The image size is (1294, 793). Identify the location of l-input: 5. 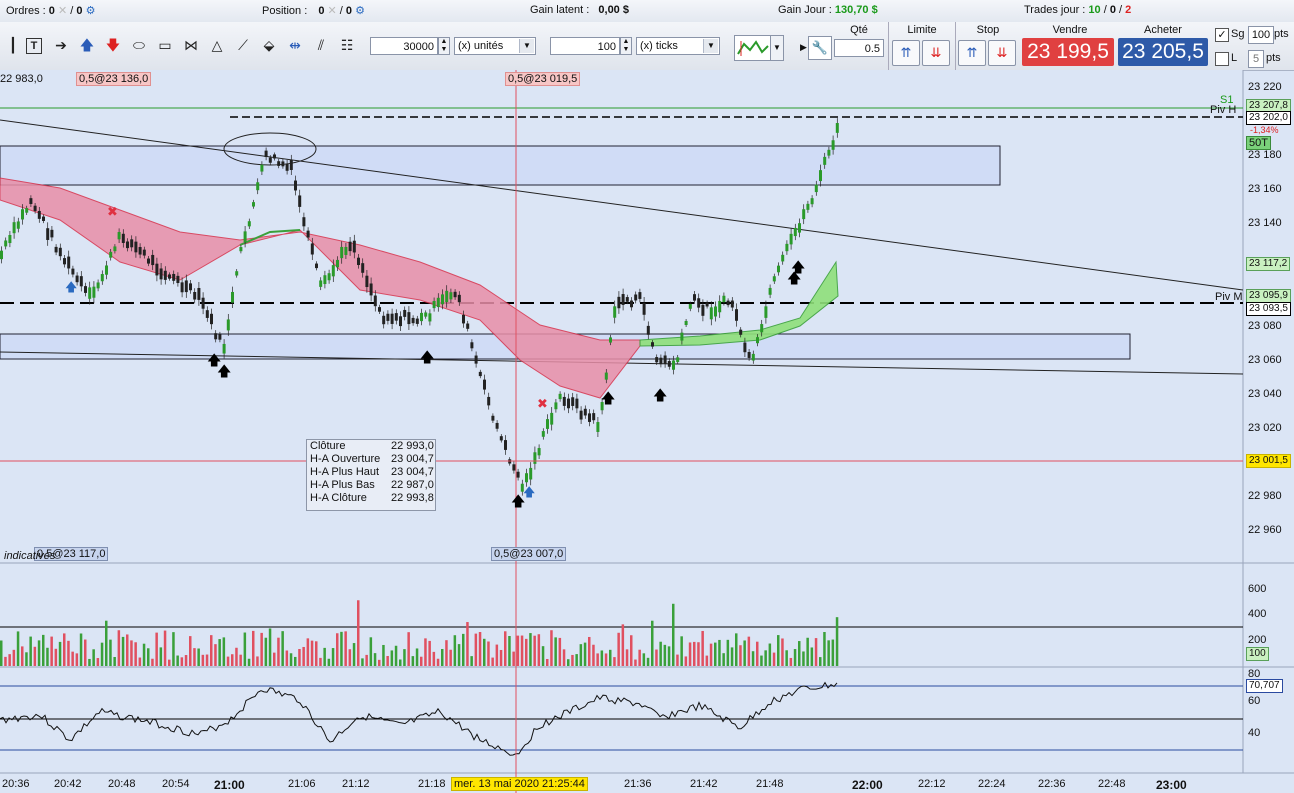
(1256, 59).